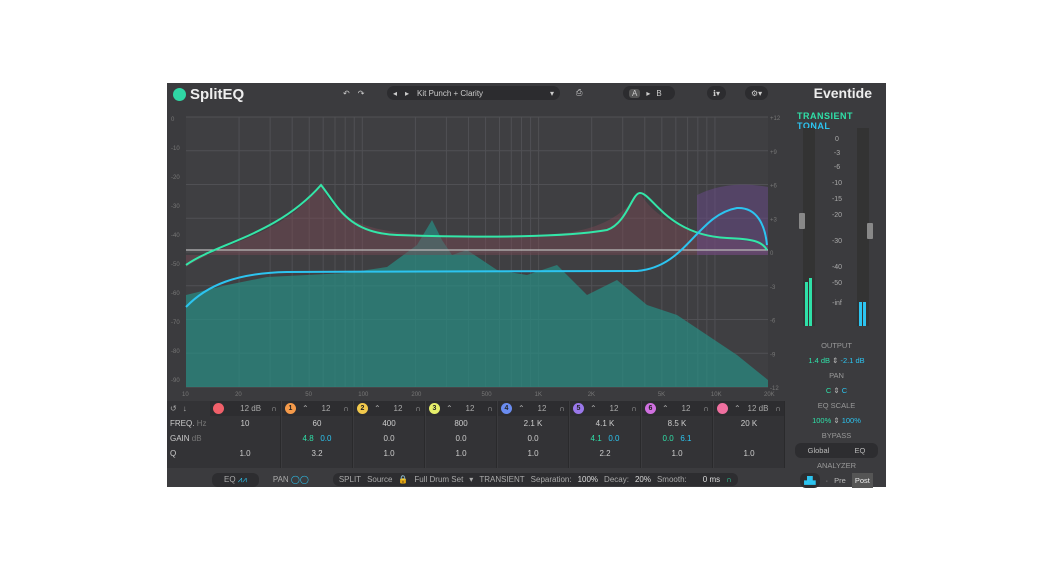  Describe the element at coordinates (774, 187) in the screenshot. I see `gain-tick: +6` at that location.